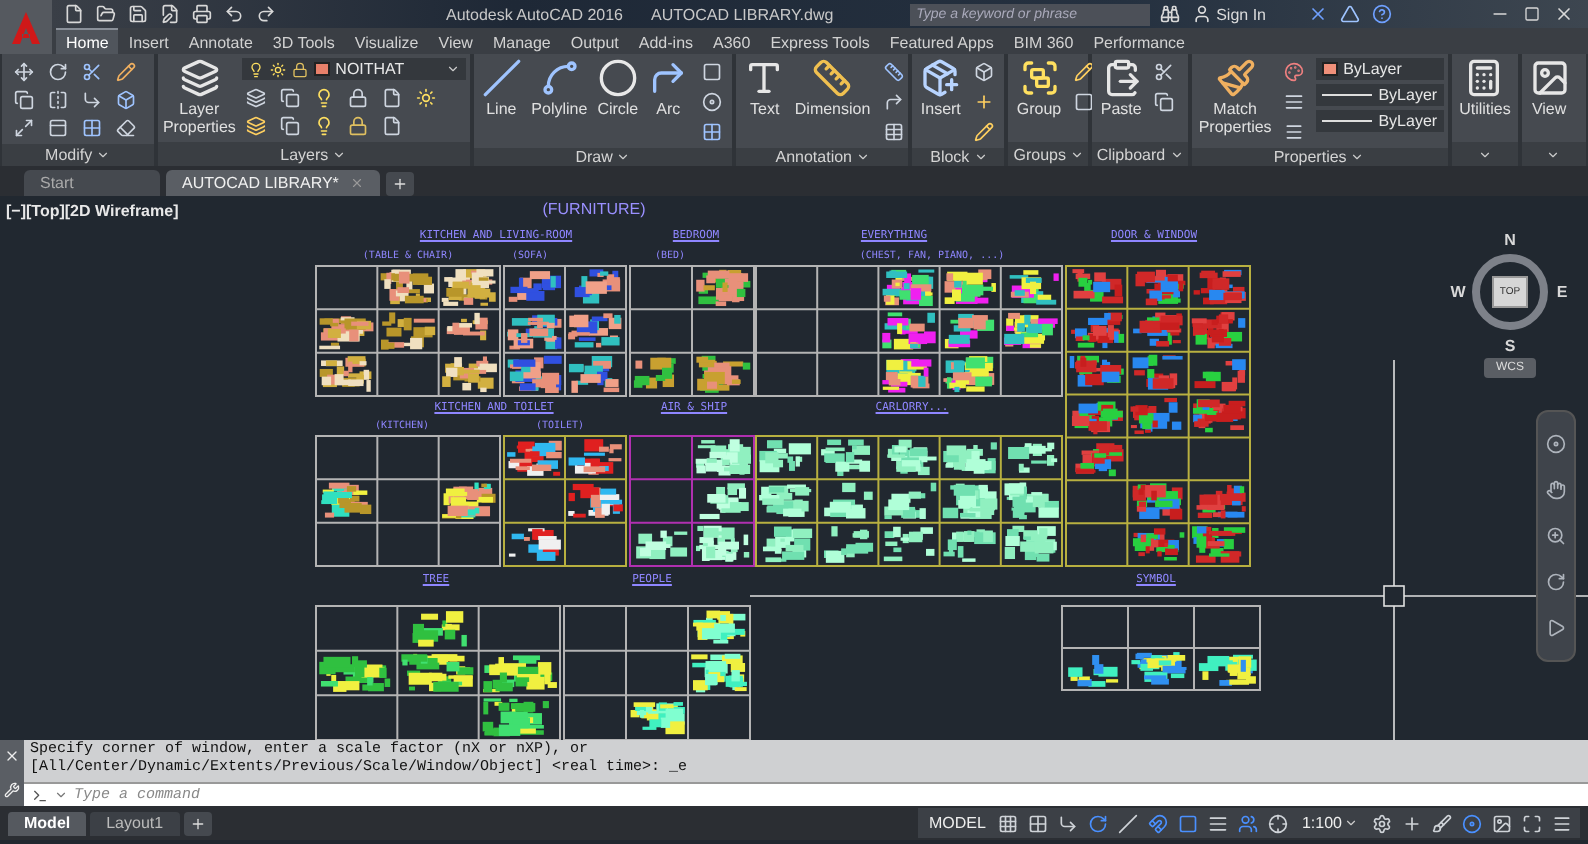  What do you see at coordinates (764, 88) in the screenshot?
I see `ribbon-button: Text` at bounding box center [764, 88].